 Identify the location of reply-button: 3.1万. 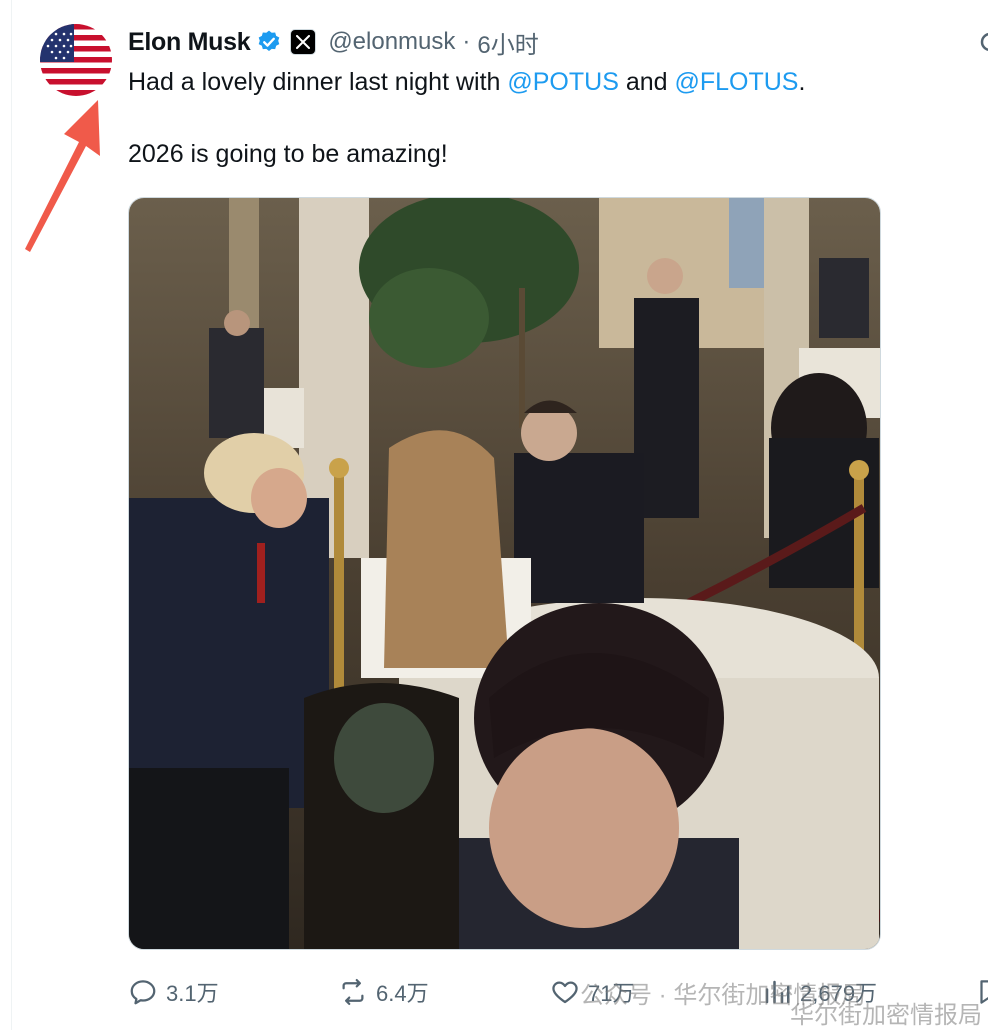
(173, 992).